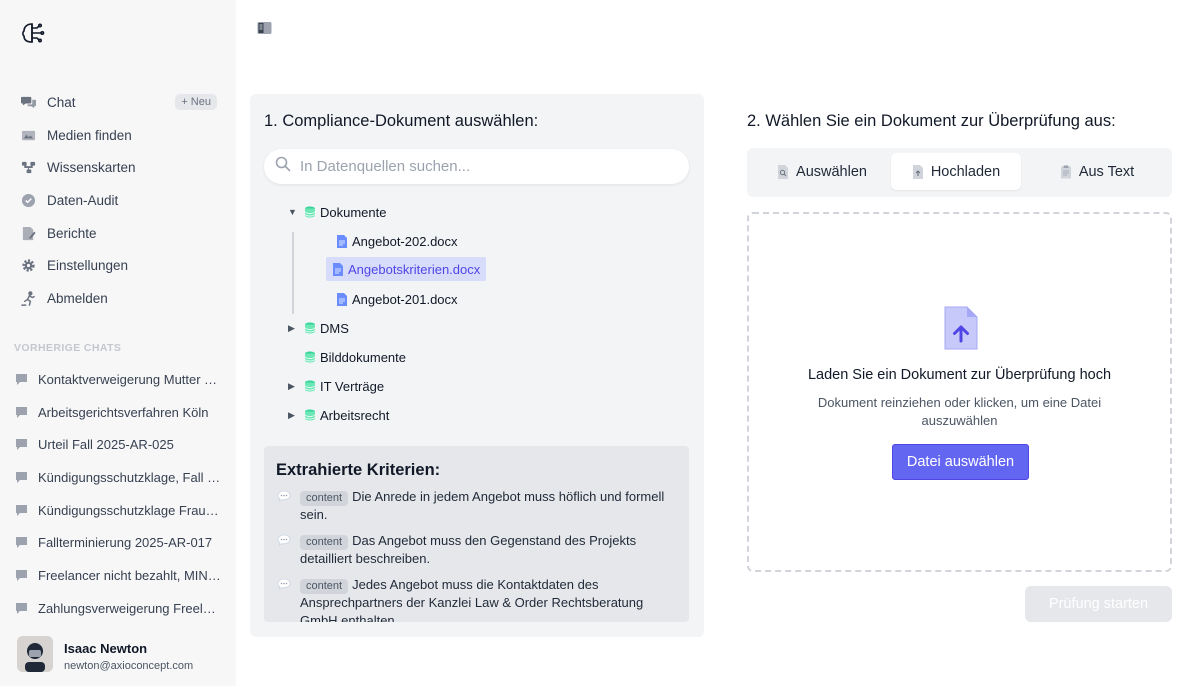 The image size is (1200, 686). What do you see at coordinates (129, 666) in the screenshot?
I see `user-email: newton@axioconcept.com` at bounding box center [129, 666].